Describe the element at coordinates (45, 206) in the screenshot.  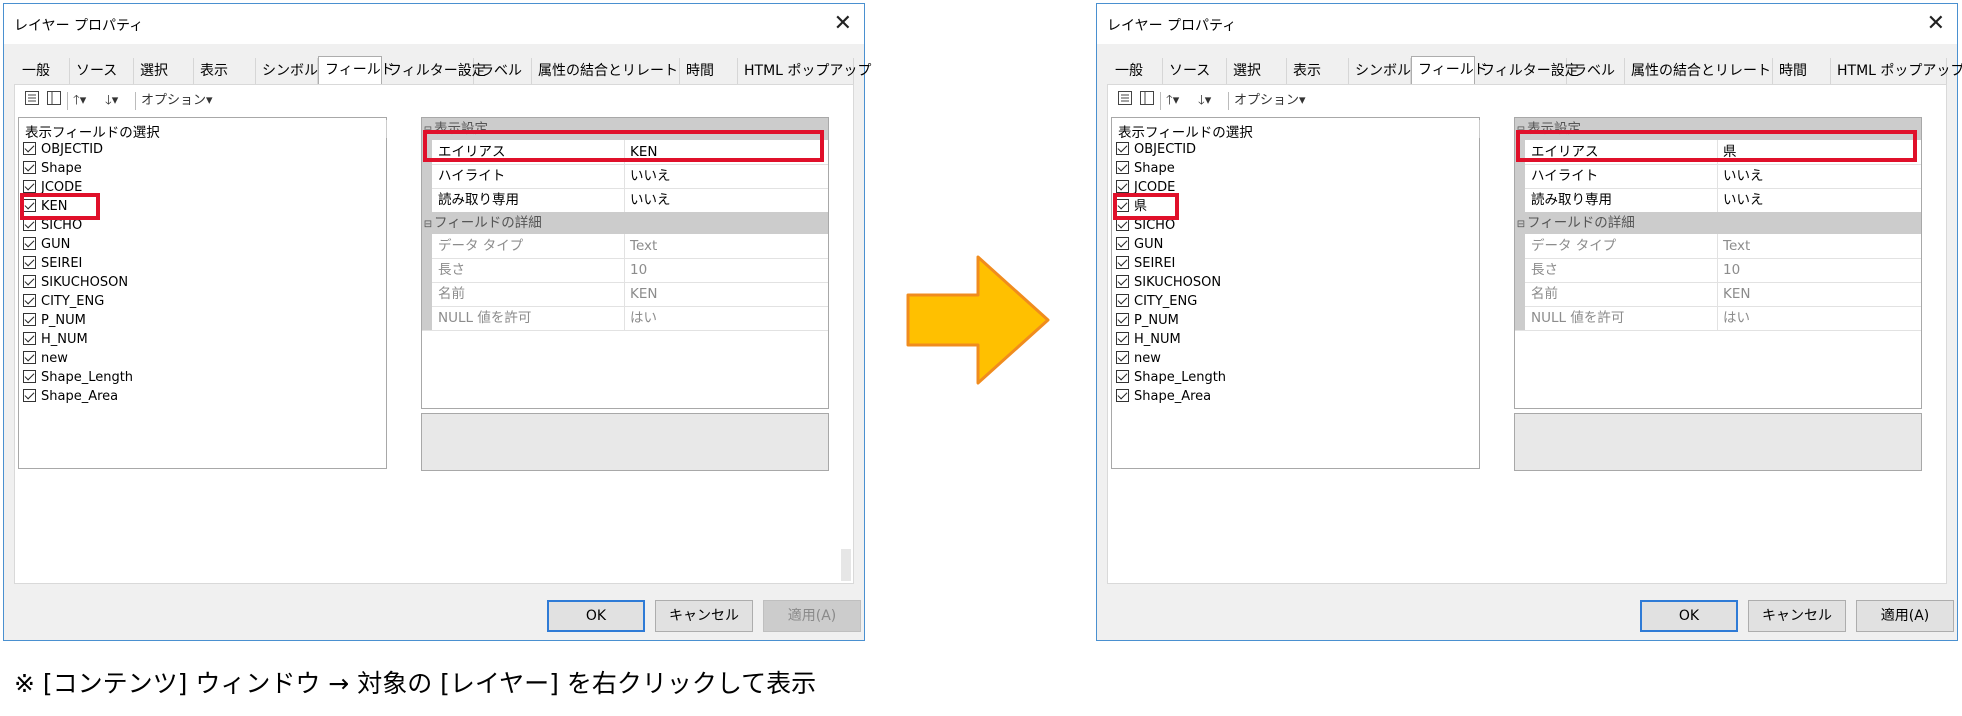
I see `field-item-ken: KEN` at that location.